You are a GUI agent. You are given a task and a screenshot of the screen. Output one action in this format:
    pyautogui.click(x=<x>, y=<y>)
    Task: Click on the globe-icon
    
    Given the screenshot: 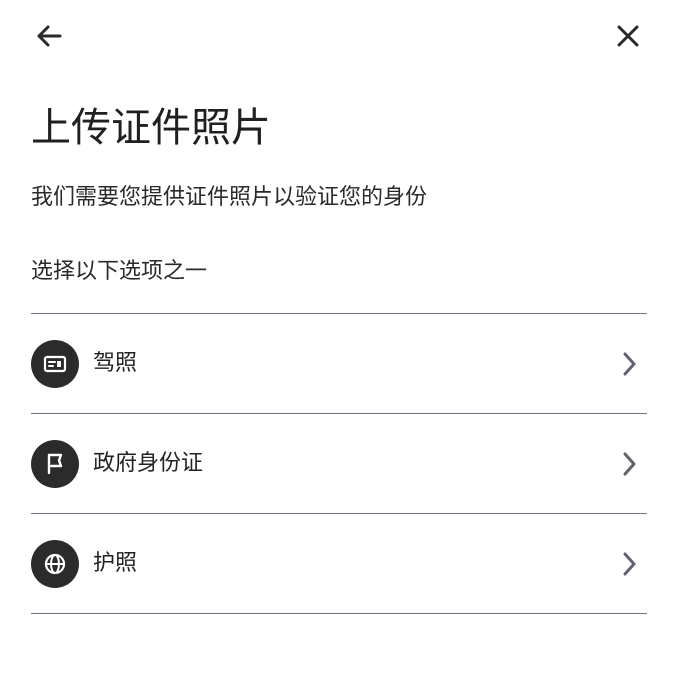 What is the action you would take?
    pyautogui.click(x=55, y=563)
    